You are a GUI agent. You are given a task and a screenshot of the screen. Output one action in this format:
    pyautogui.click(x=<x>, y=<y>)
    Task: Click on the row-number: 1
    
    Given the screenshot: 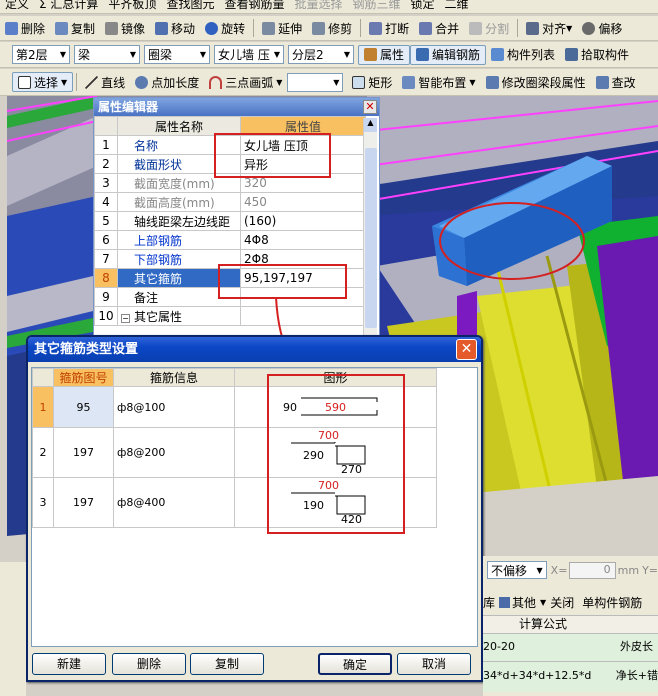 What is the action you would take?
    pyautogui.click(x=43, y=407)
    